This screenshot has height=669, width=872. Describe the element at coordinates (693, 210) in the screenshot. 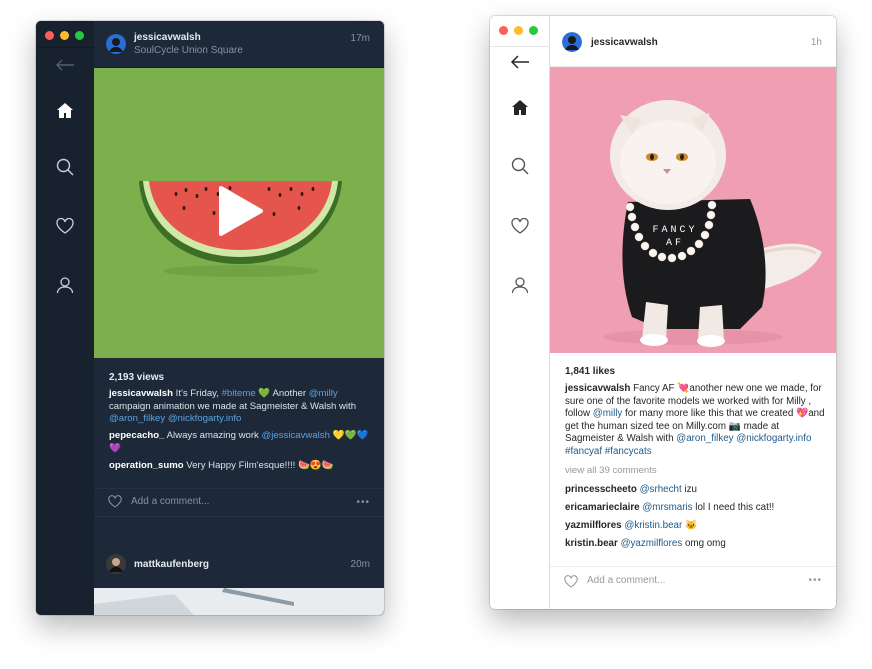

I see `post-image: FANCY AF` at that location.